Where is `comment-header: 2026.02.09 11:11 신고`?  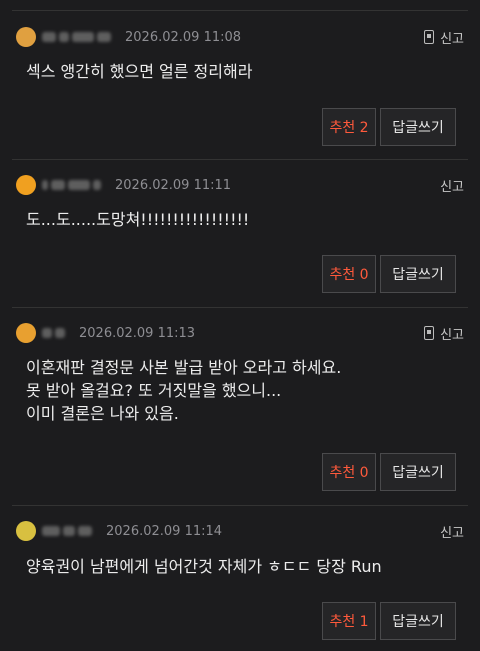 comment-header: 2026.02.09 11:11 신고 is located at coordinates (240, 185).